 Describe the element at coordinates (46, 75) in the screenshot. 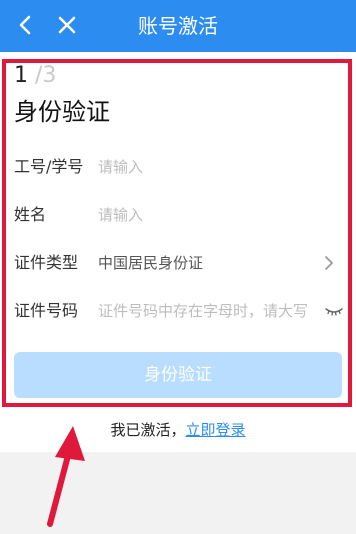

I see `total-steps: /3` at that location.